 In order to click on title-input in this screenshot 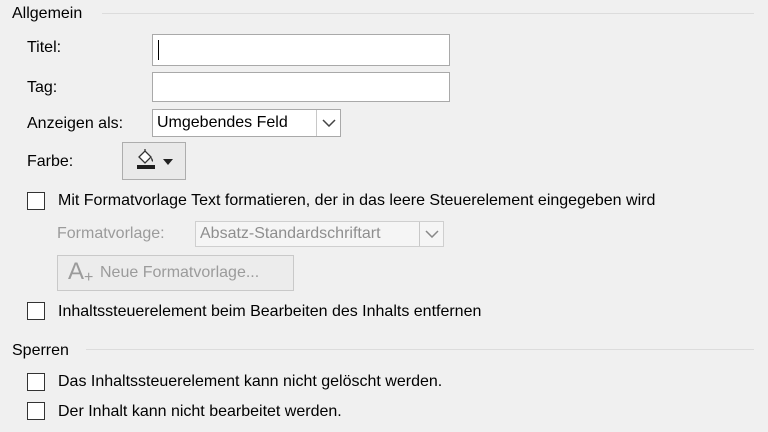, I will do `click(301, 50)`.